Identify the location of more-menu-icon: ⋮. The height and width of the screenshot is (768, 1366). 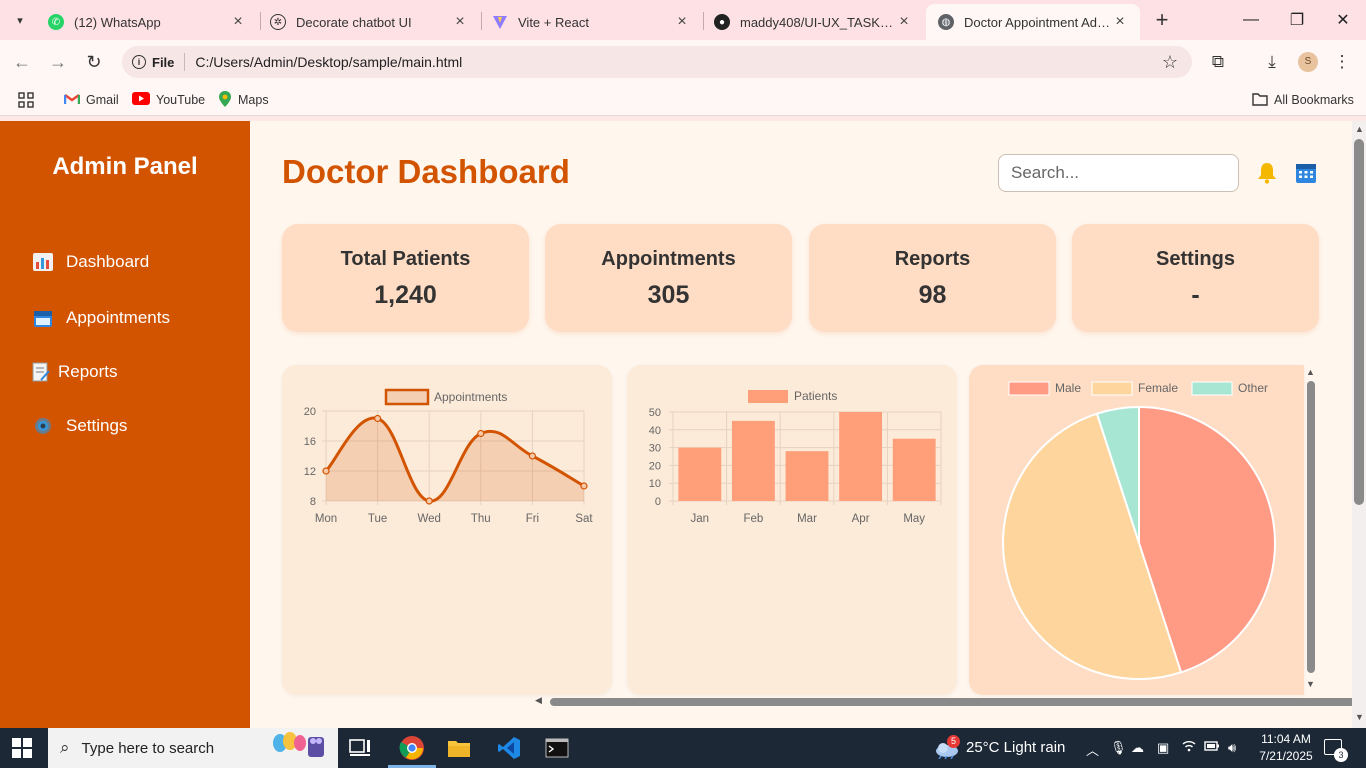
(1342, 62).